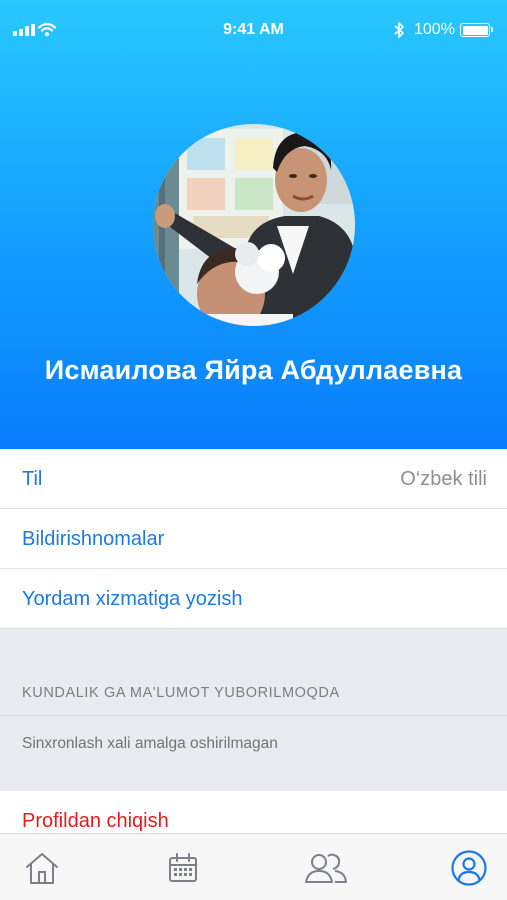 Image resolution: width=507 pixels, height=900 pixels. I want to click on users-icon, so click(326, 868).